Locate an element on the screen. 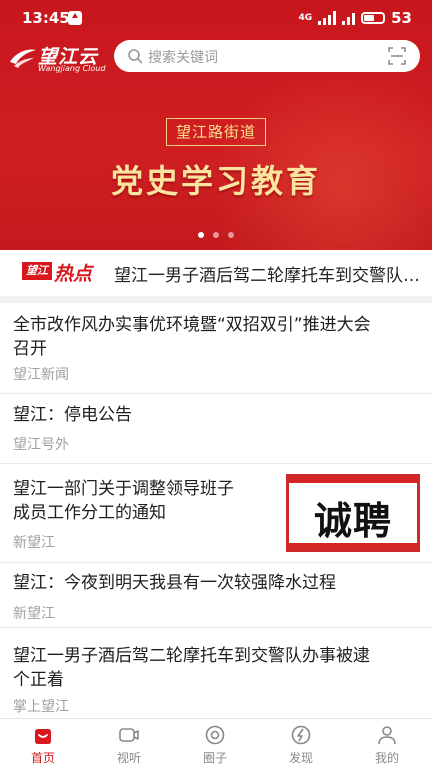 Image resolution: width=432 pixels, height=768 pixels. news-title: 望江：今夜到明天我县有一次较强降水过程 is located at coordinates (174, 583).